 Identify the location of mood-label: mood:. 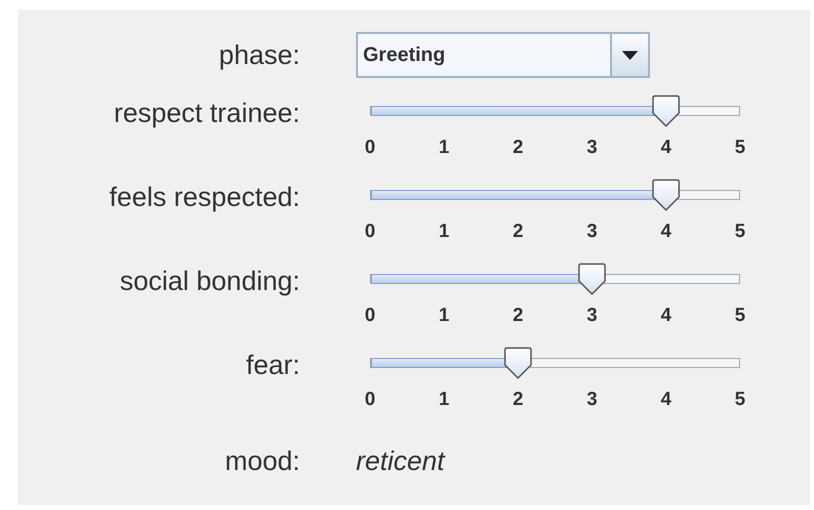
(262, 461).